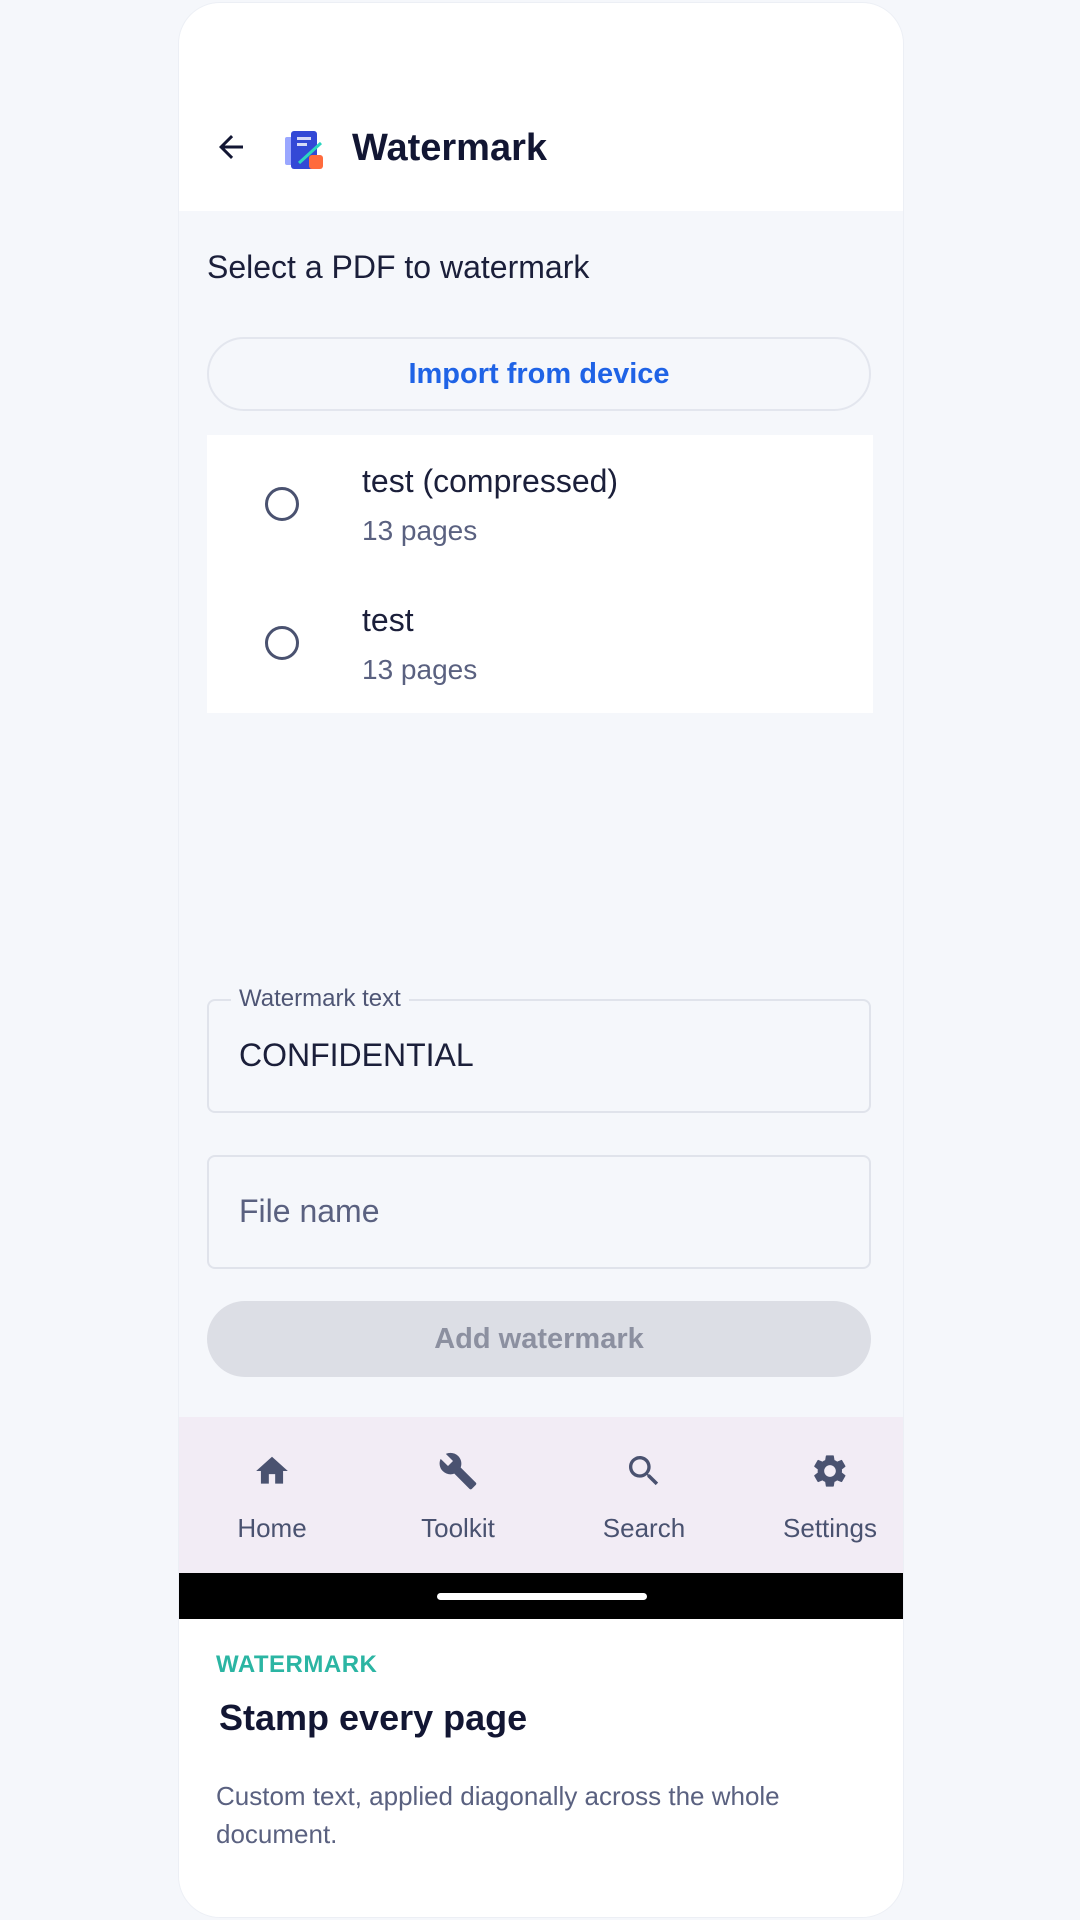 The width and height of the screenshot is (1080, 1920). I want to click on add-watermark-button: Add watermark, so click(539, 1339).